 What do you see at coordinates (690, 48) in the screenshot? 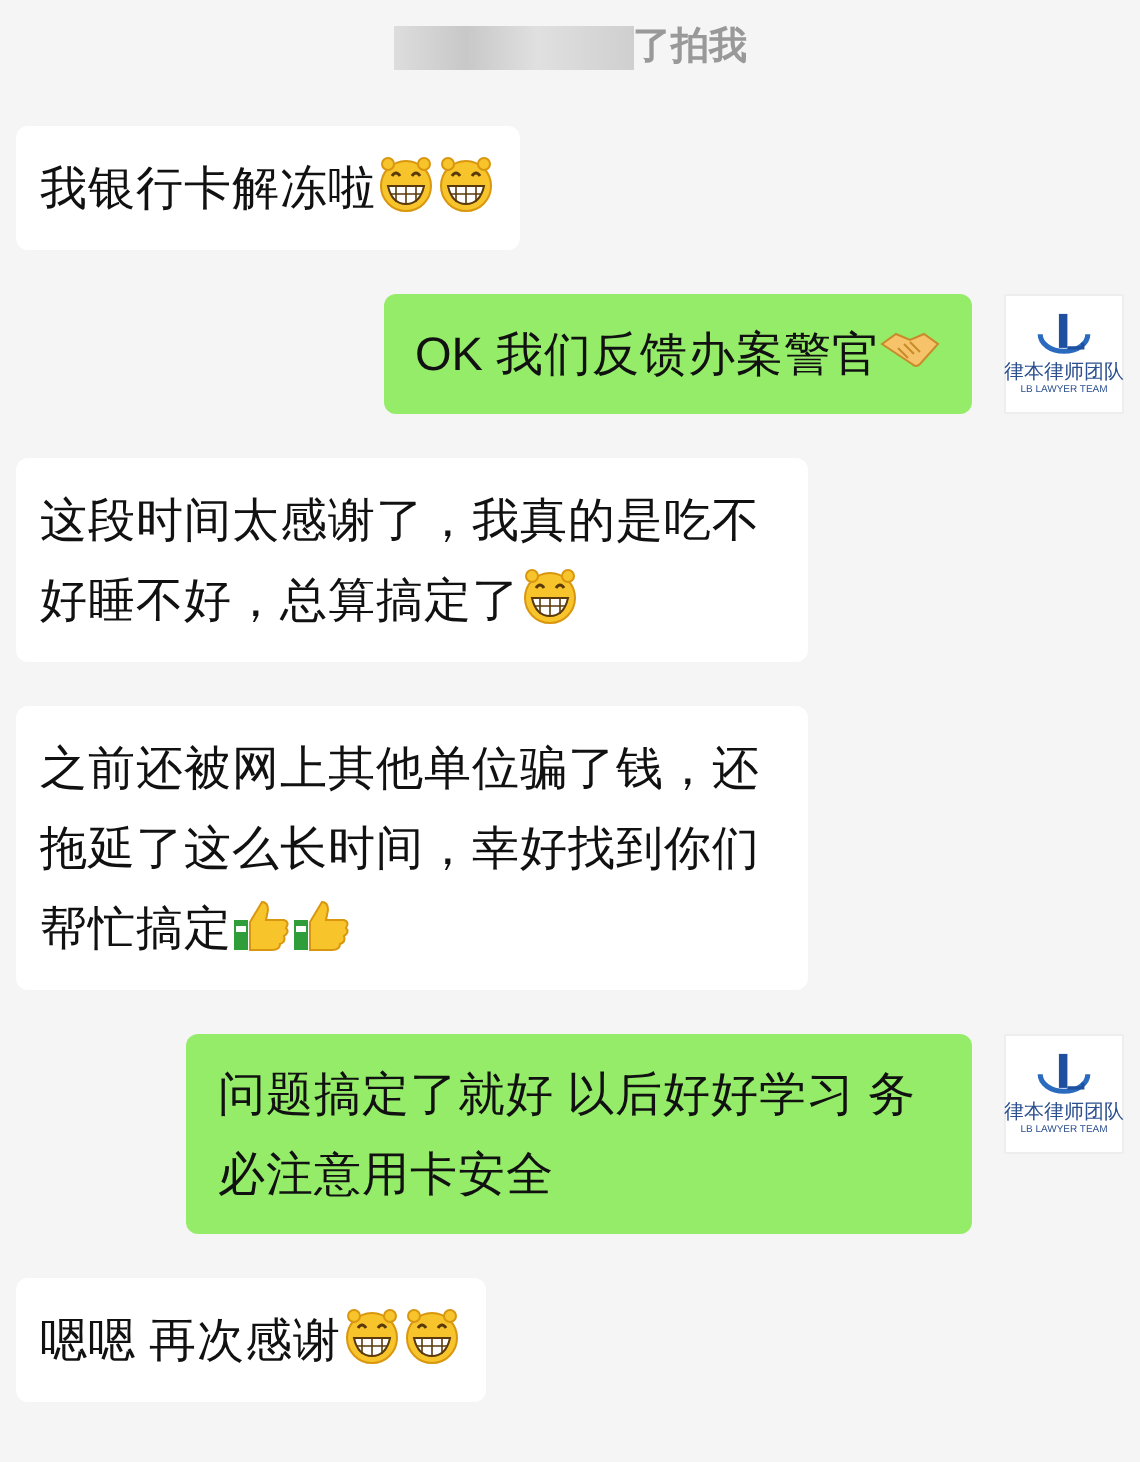
I see `notice-text: 了拍我` at bounding box center [690, 48].